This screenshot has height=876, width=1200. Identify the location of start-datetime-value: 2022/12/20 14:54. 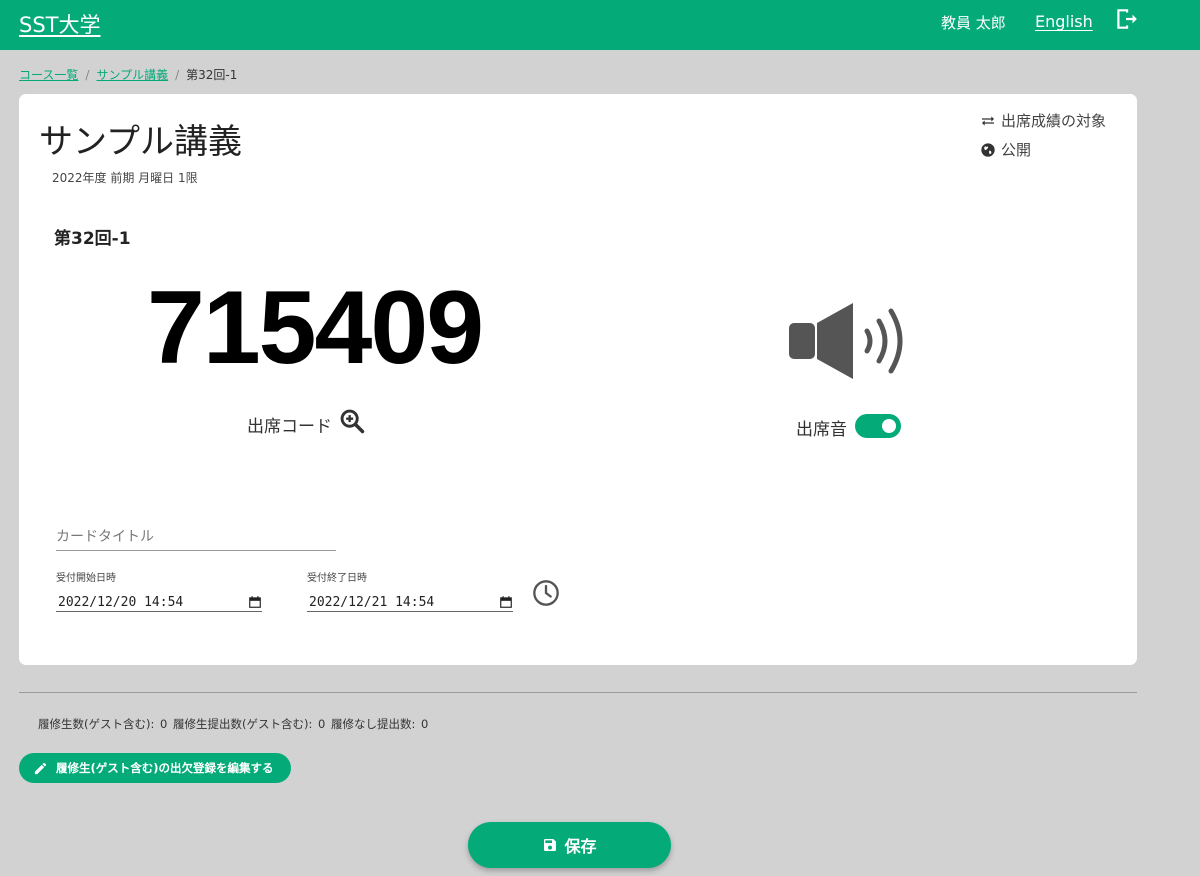
(121, 602).